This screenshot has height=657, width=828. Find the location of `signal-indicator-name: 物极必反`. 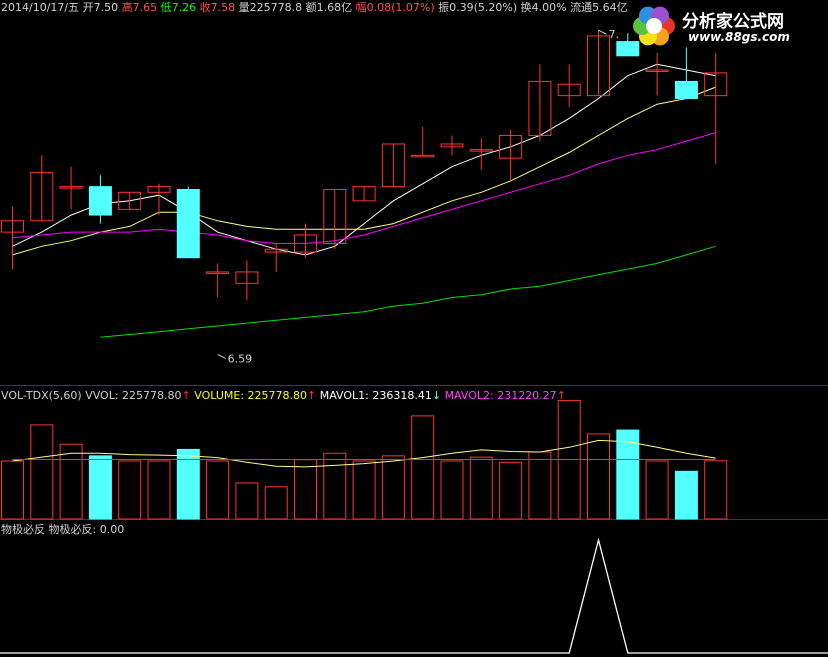

signal-indicator-name: 物极必反 is located at coordinates (23, 529).